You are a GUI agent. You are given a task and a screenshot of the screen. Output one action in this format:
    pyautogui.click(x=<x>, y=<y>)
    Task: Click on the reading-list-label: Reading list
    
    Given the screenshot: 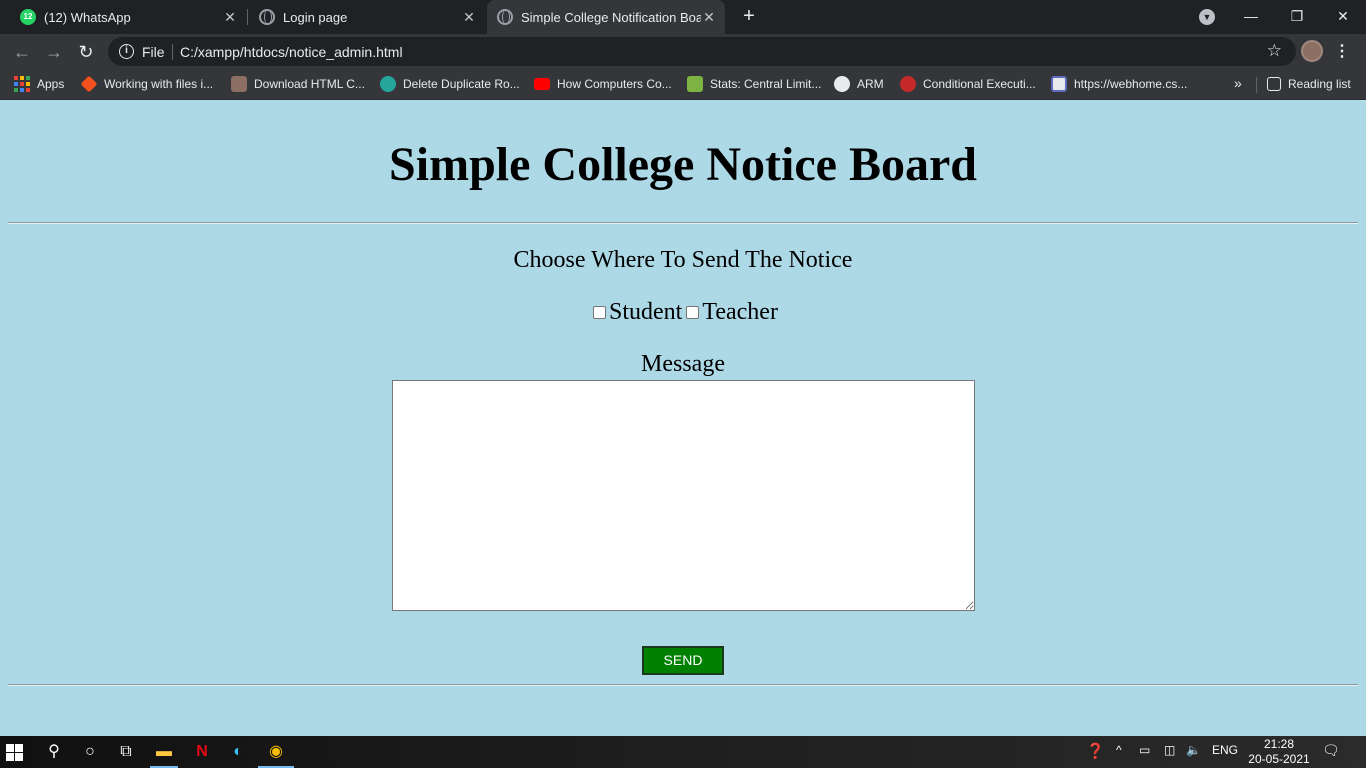 What is the action you would take?
    pyautogui.click(x=1319, y=84)
    